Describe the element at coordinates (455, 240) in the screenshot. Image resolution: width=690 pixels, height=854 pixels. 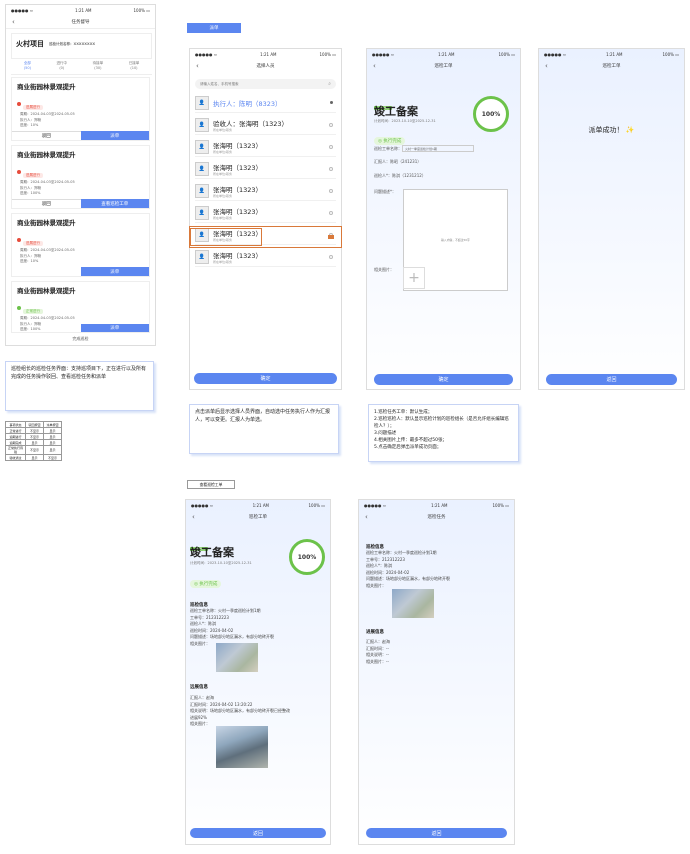
I see `description-placeholder: 输入内容，不超过50字` at that location.